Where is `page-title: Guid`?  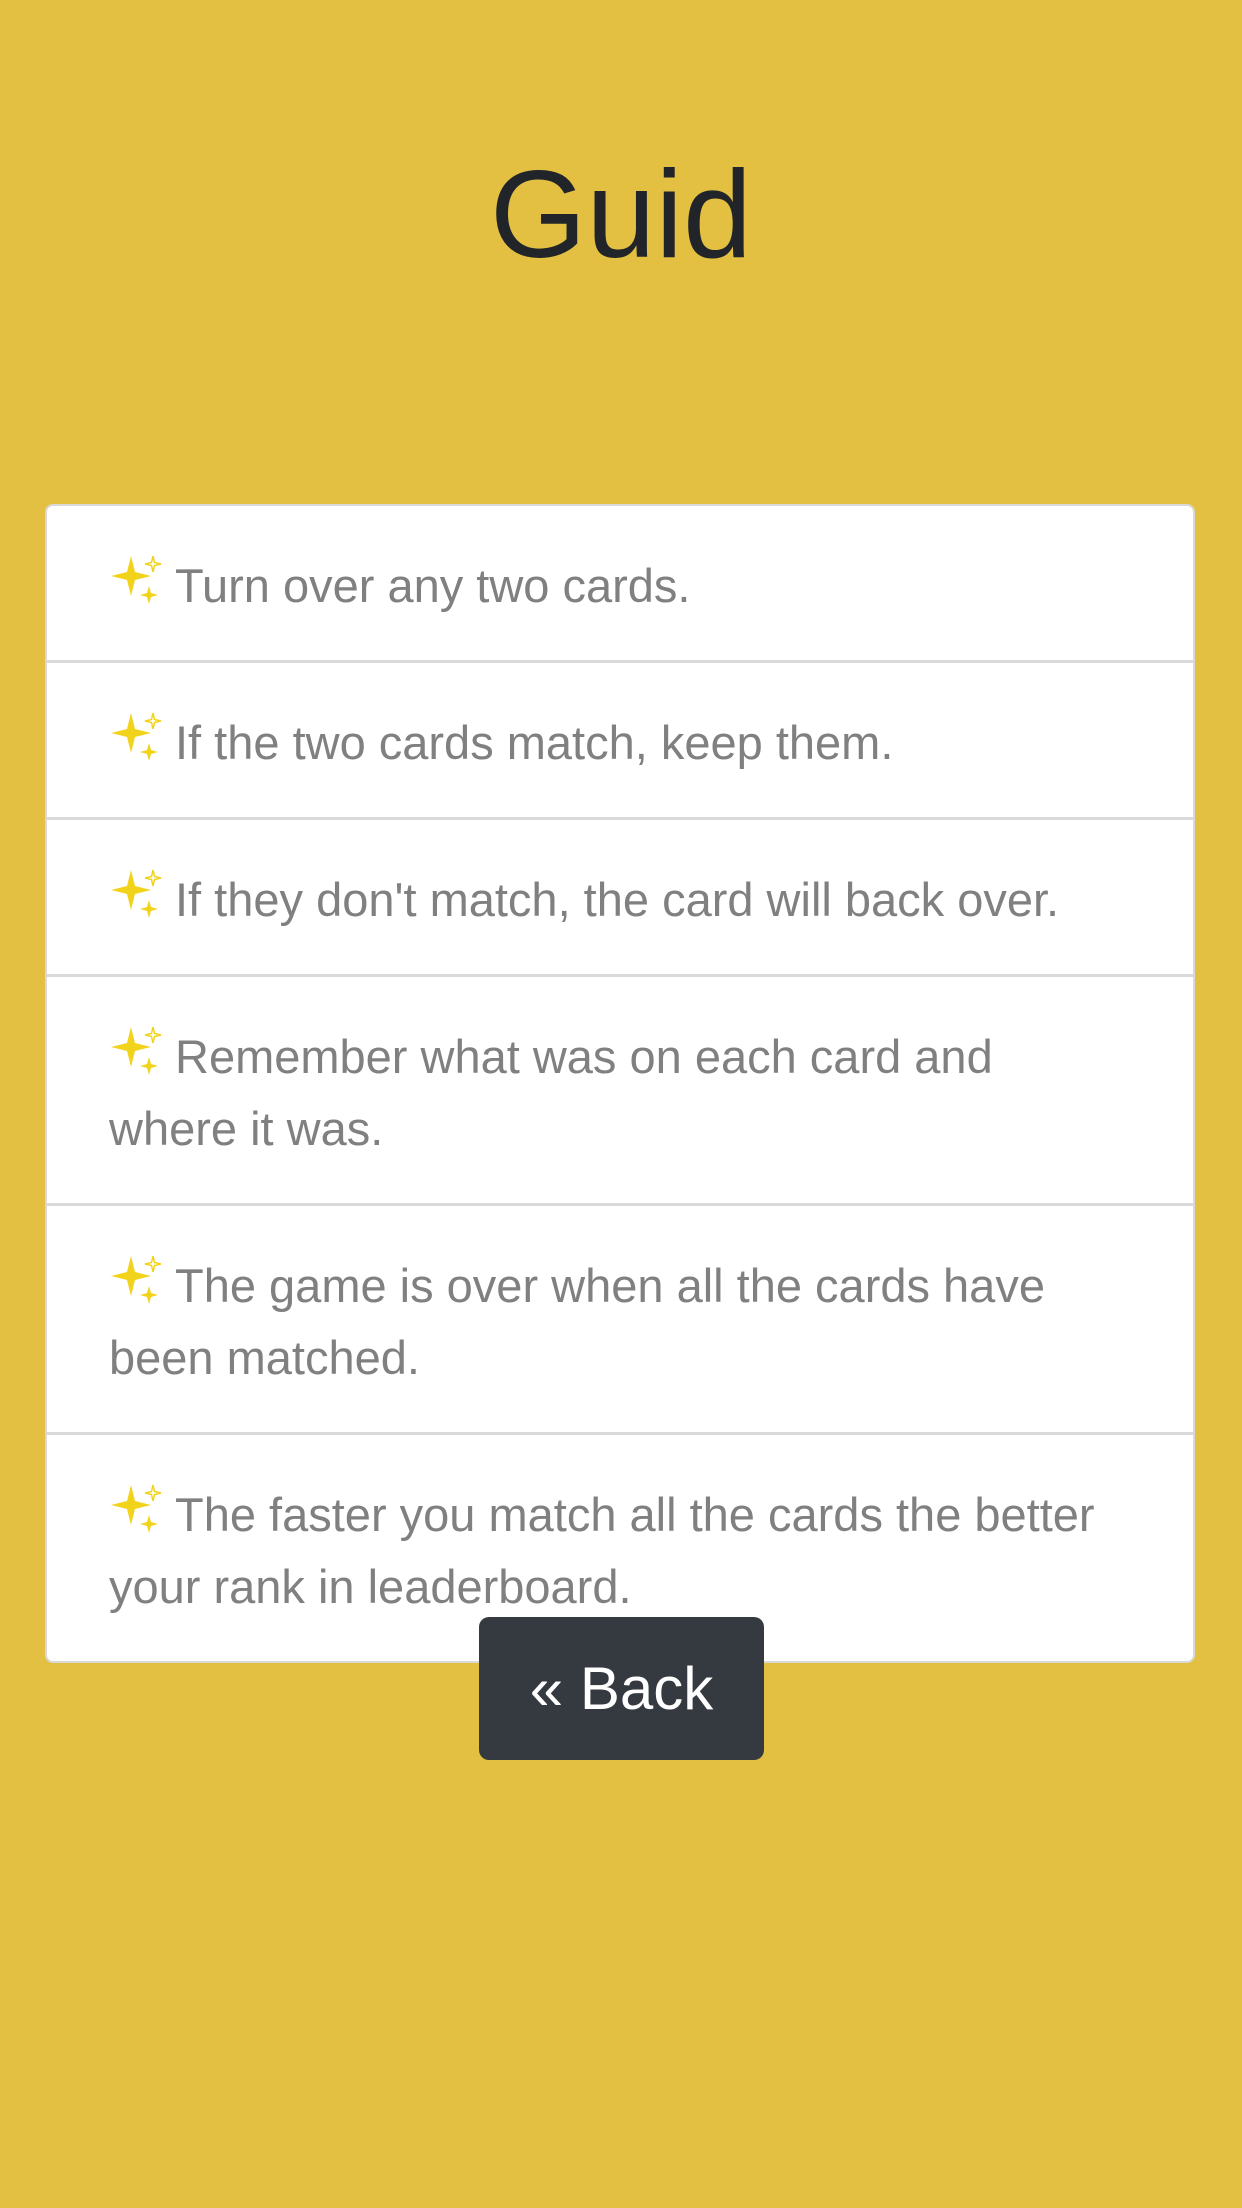
page-title: Guid is located at coordinates (621, 215).